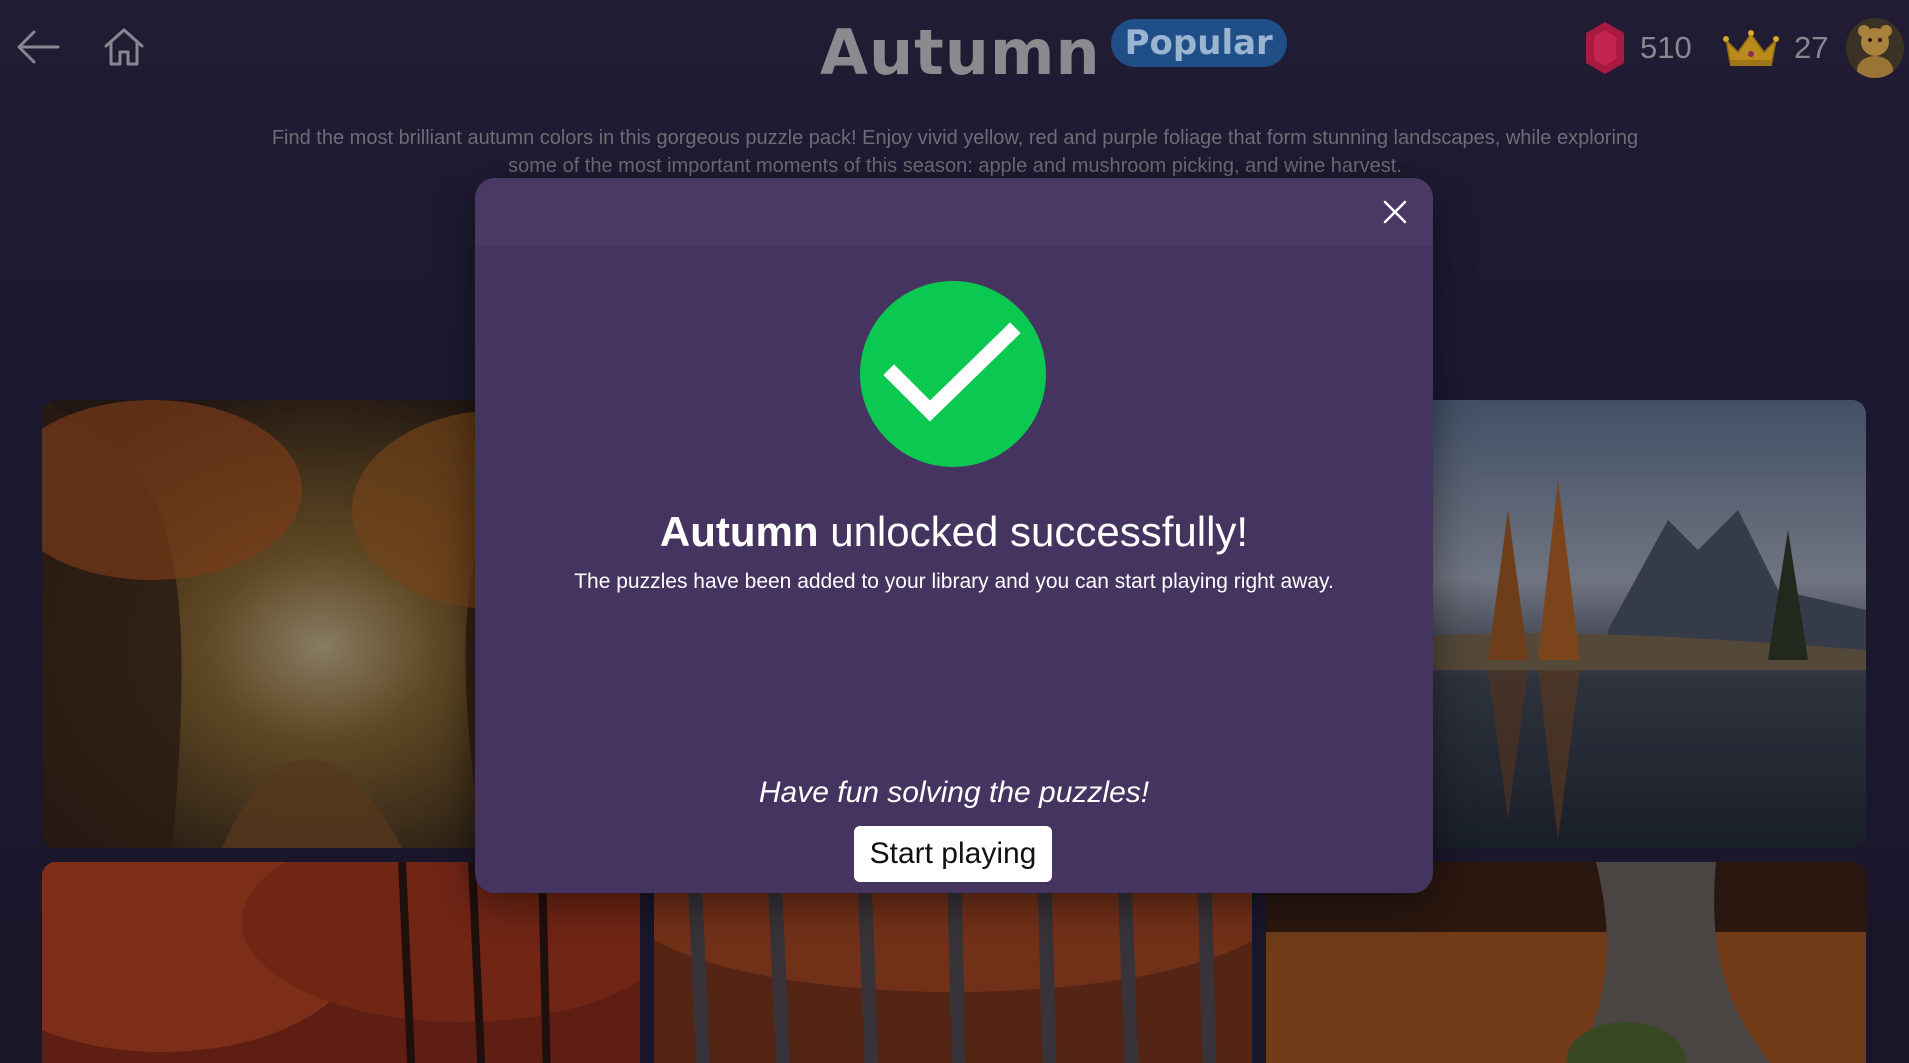 This screenshot has width=1909, height=1063. What do you see at coordinates (1811, 47) in the screenshot?
I see `crowns-count: 27` at bounding box center [1811, 47].